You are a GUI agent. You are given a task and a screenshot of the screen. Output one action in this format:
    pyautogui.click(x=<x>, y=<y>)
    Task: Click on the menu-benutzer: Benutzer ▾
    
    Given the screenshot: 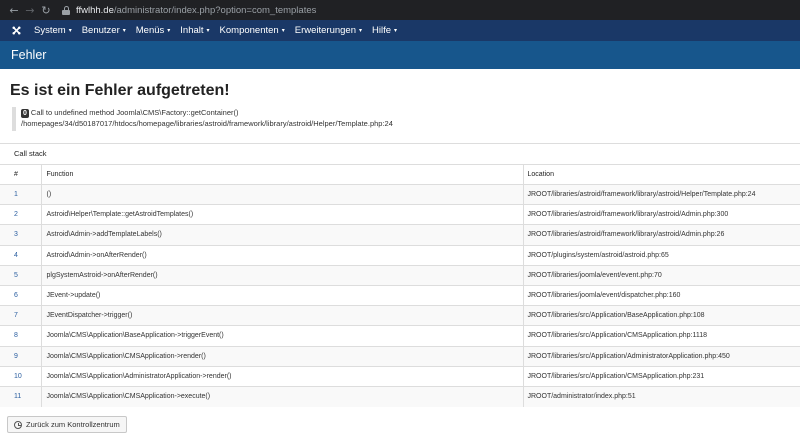 What is the action you would take?
    pyautogui.click(x=104, y=30)
    